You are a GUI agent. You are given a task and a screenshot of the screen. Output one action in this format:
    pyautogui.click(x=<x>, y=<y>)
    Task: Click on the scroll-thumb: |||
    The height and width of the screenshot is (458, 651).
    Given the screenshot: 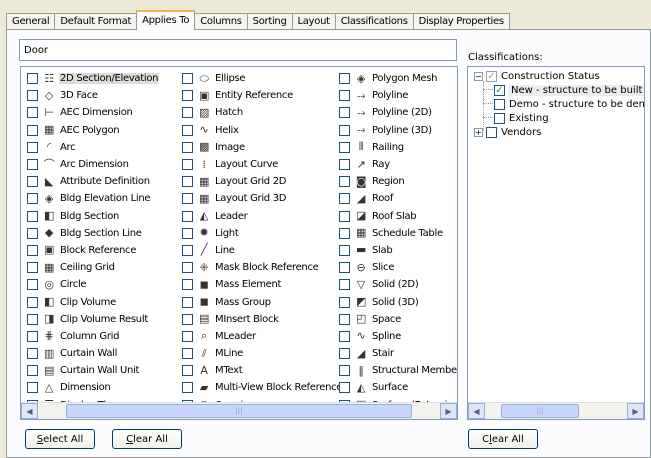 What is the action you would take?
    pyautogui.click(x=239, y=411)
    